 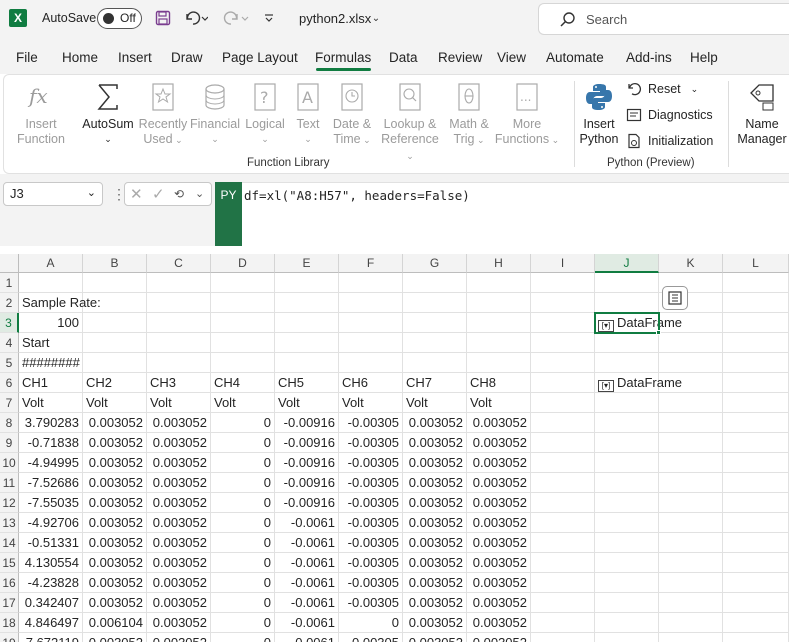 What do you see at coordinates (115, 383) in the screenshot?
I see `cell-b6: CH2` at bounding box center [115, 383].